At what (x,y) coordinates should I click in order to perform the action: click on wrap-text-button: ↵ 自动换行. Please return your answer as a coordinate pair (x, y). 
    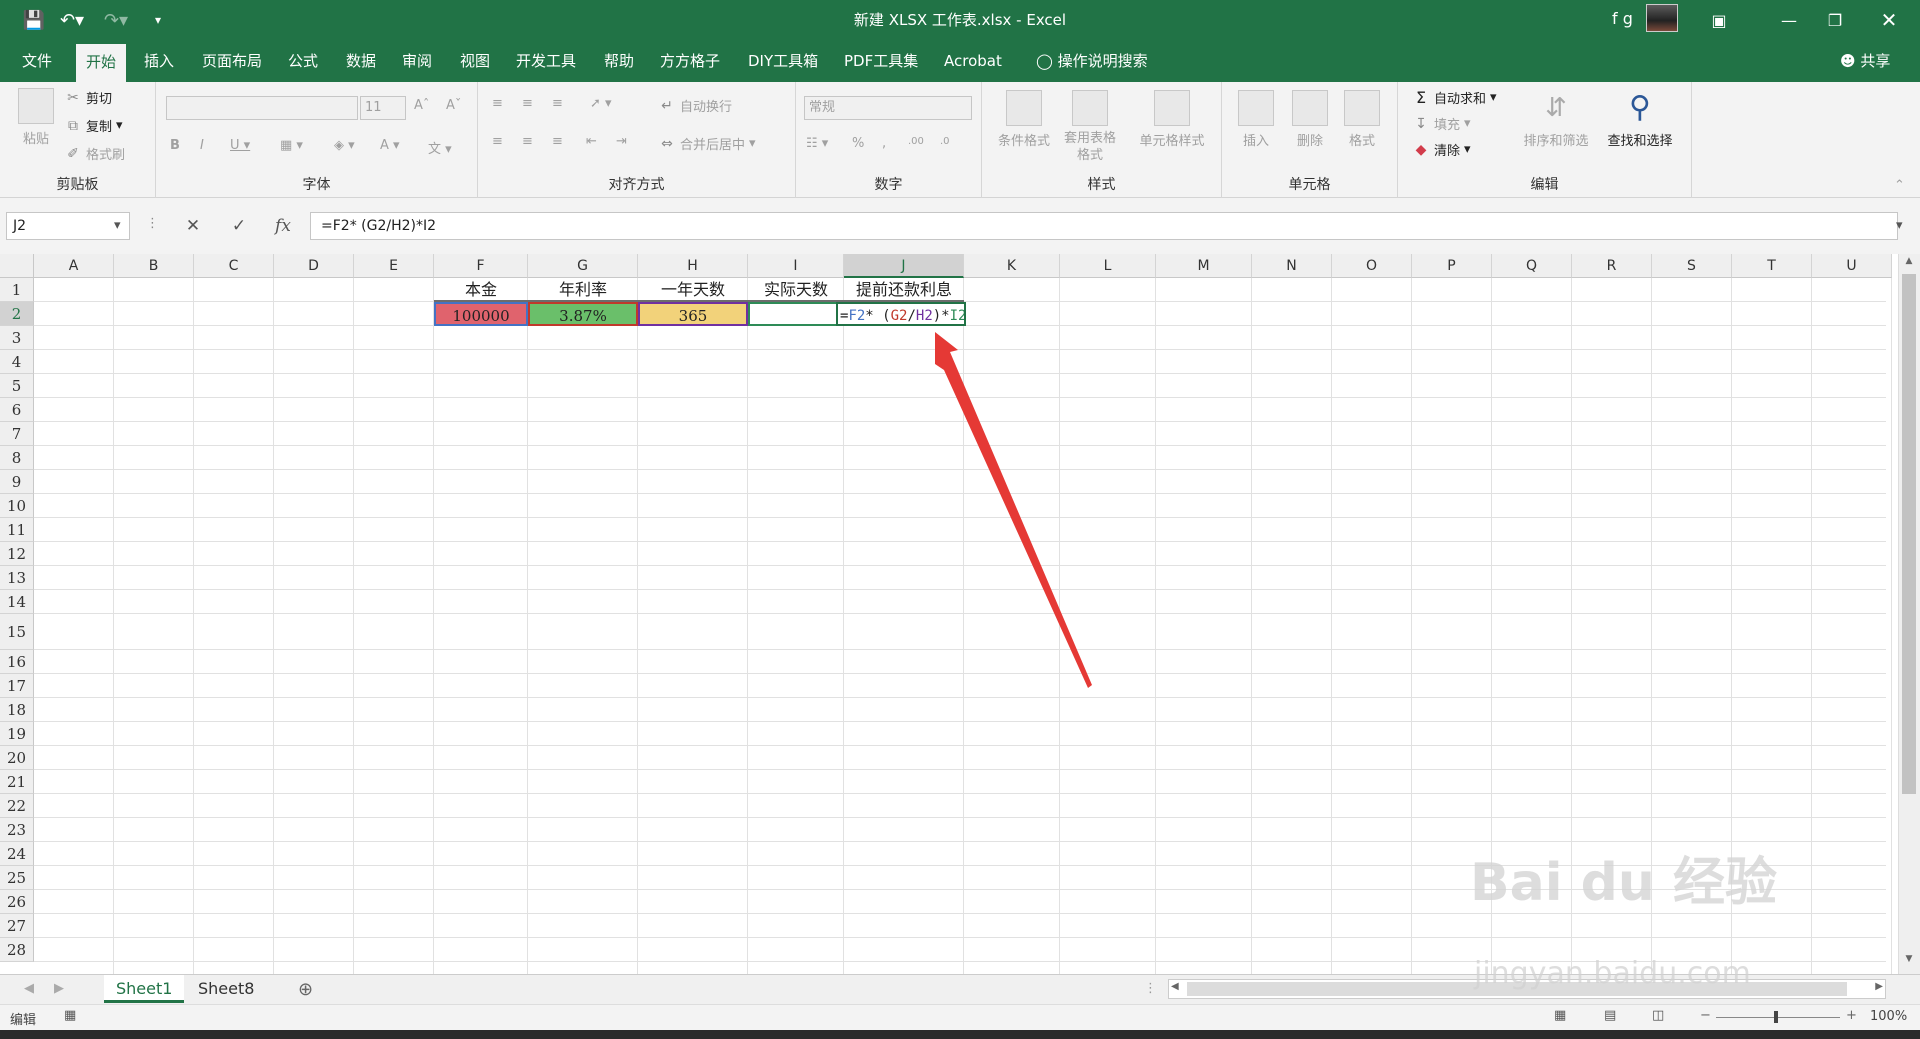
    Looking at the image, I should click on (695, 106).